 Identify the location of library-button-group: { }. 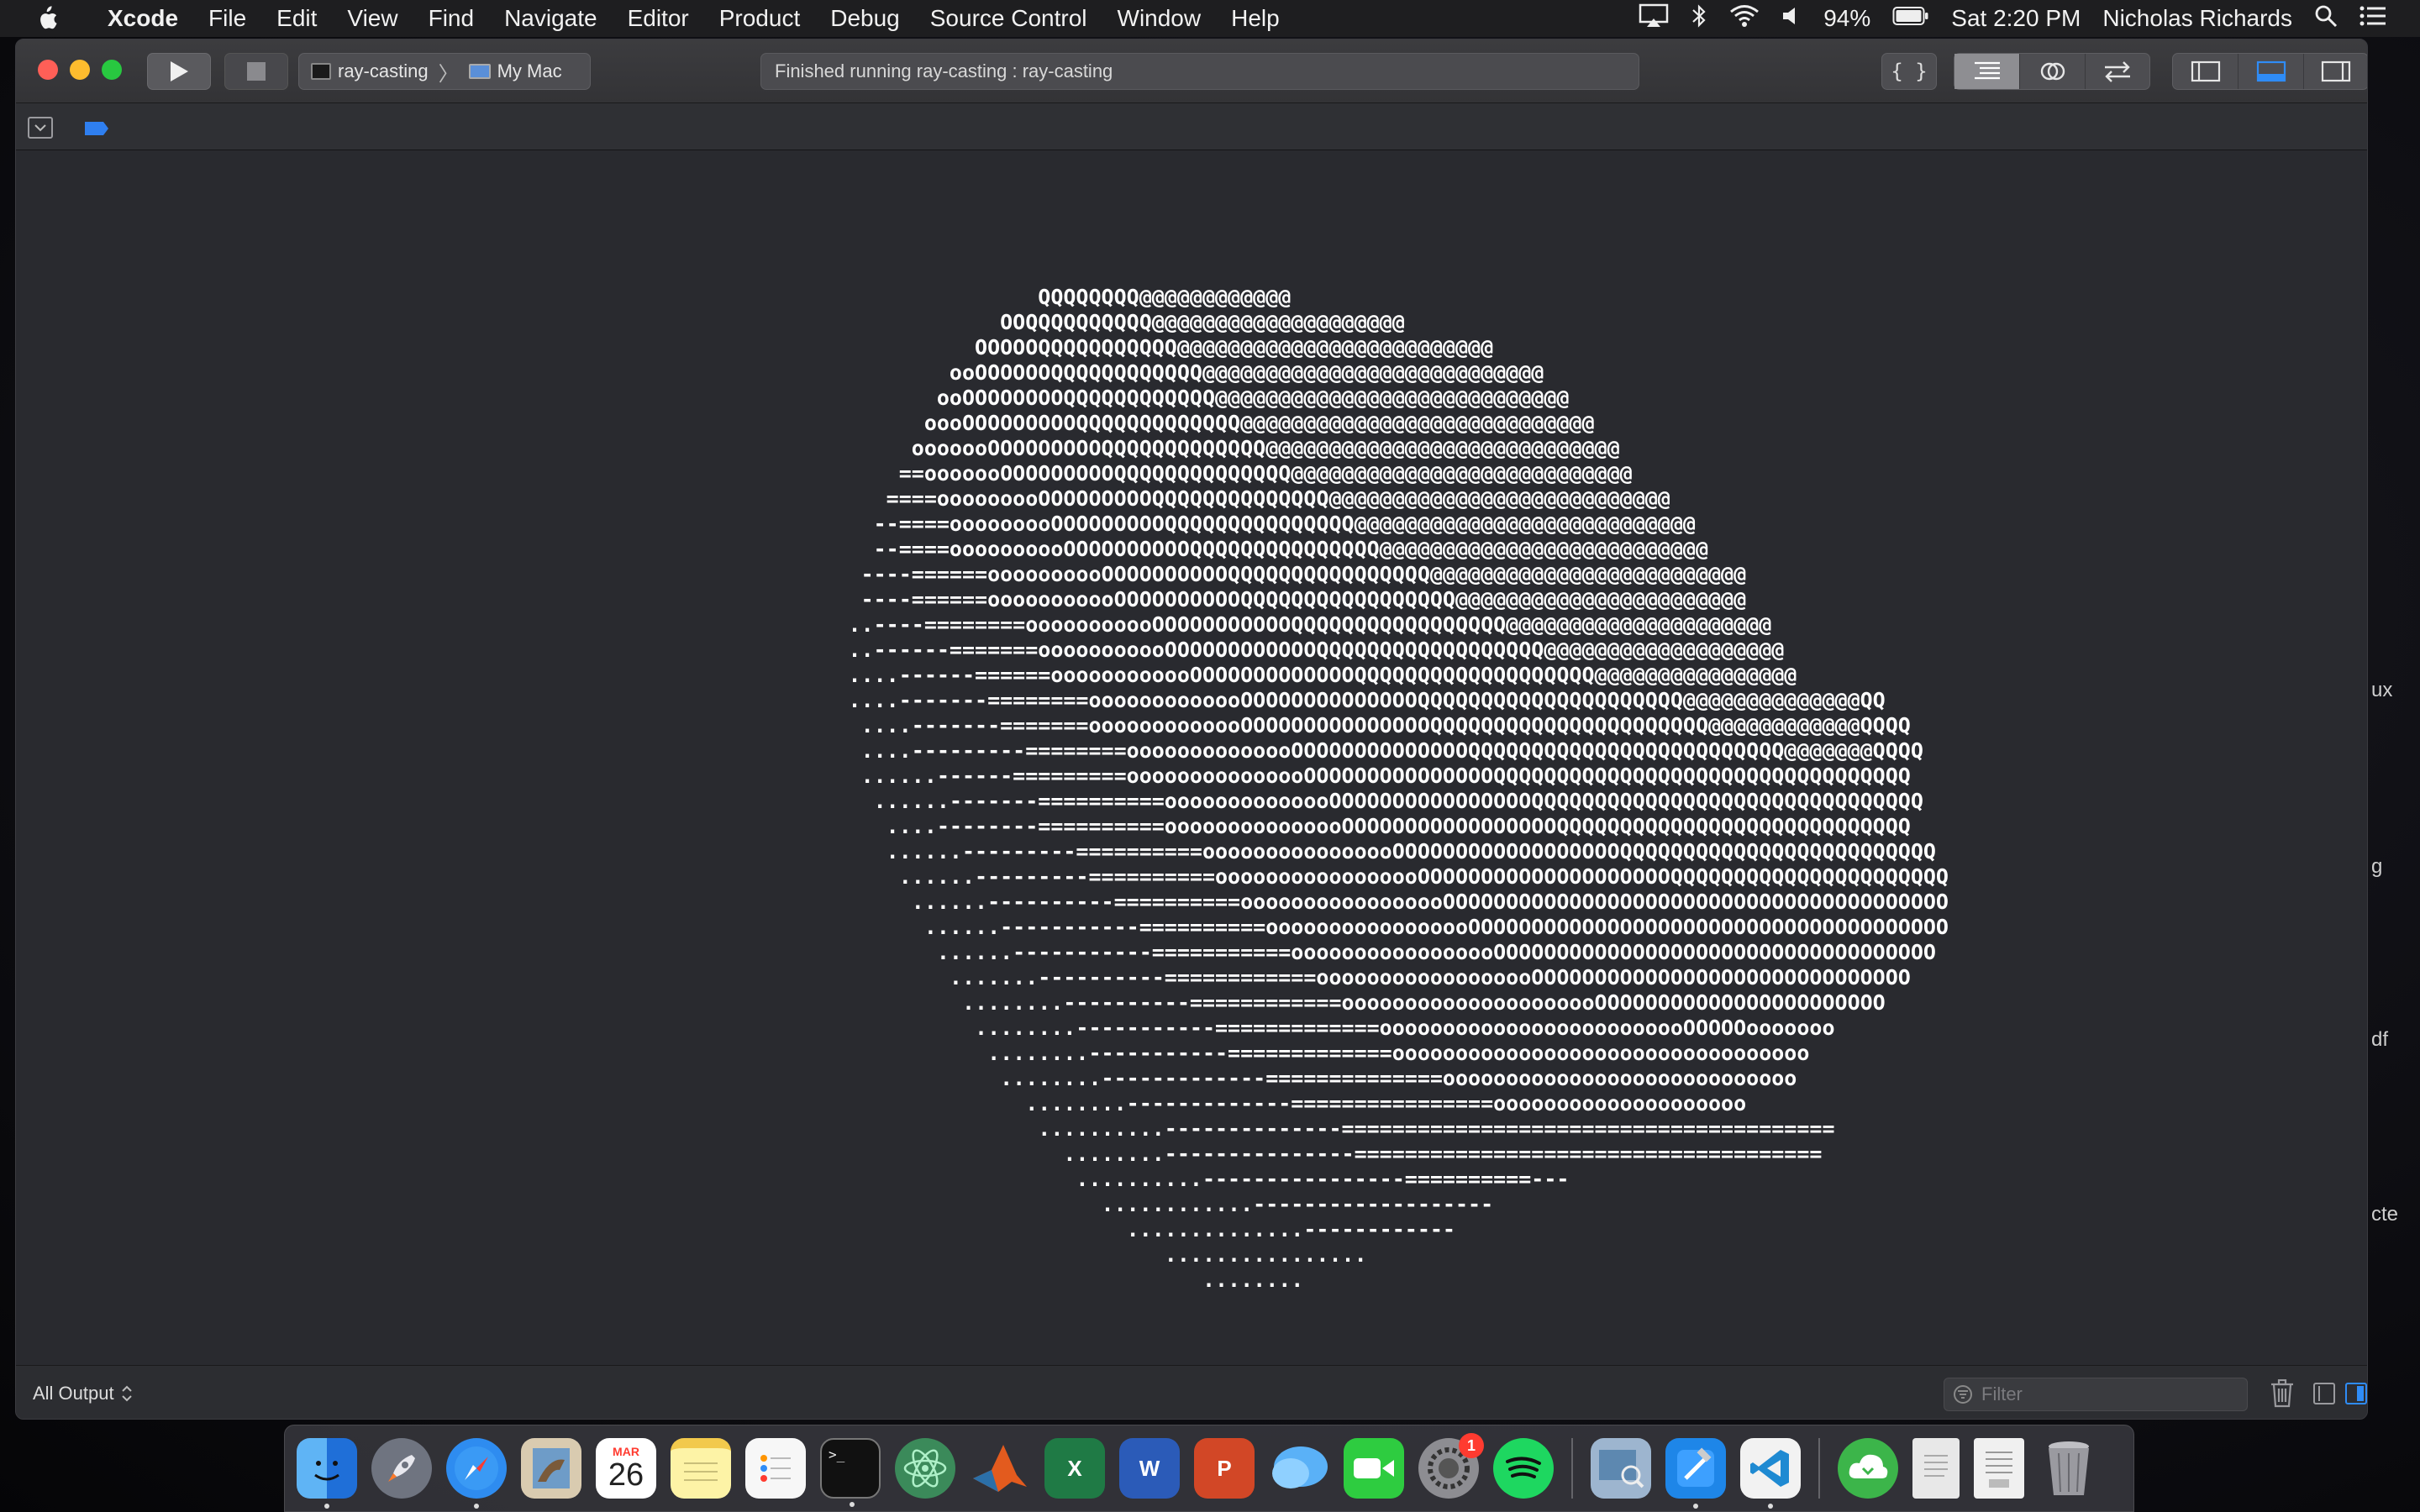
(1909, 71).